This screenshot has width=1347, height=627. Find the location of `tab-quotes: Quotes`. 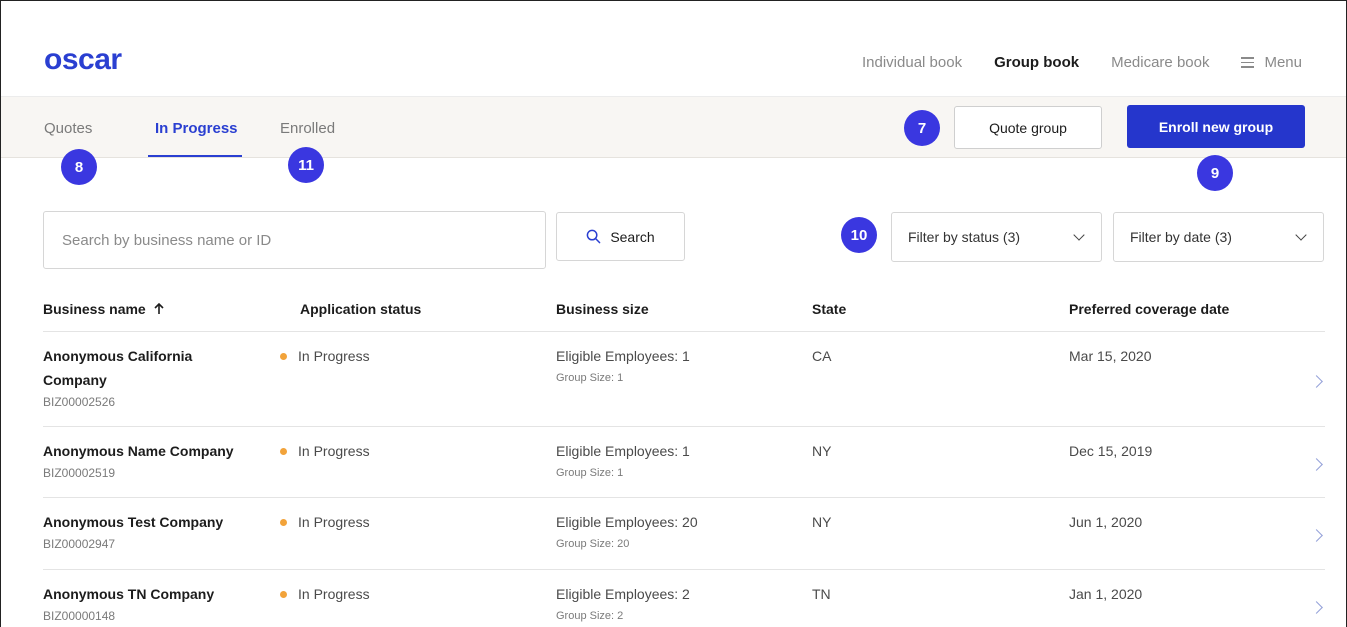

tab-quotes: Quotes is located at coordinates (68, 128).